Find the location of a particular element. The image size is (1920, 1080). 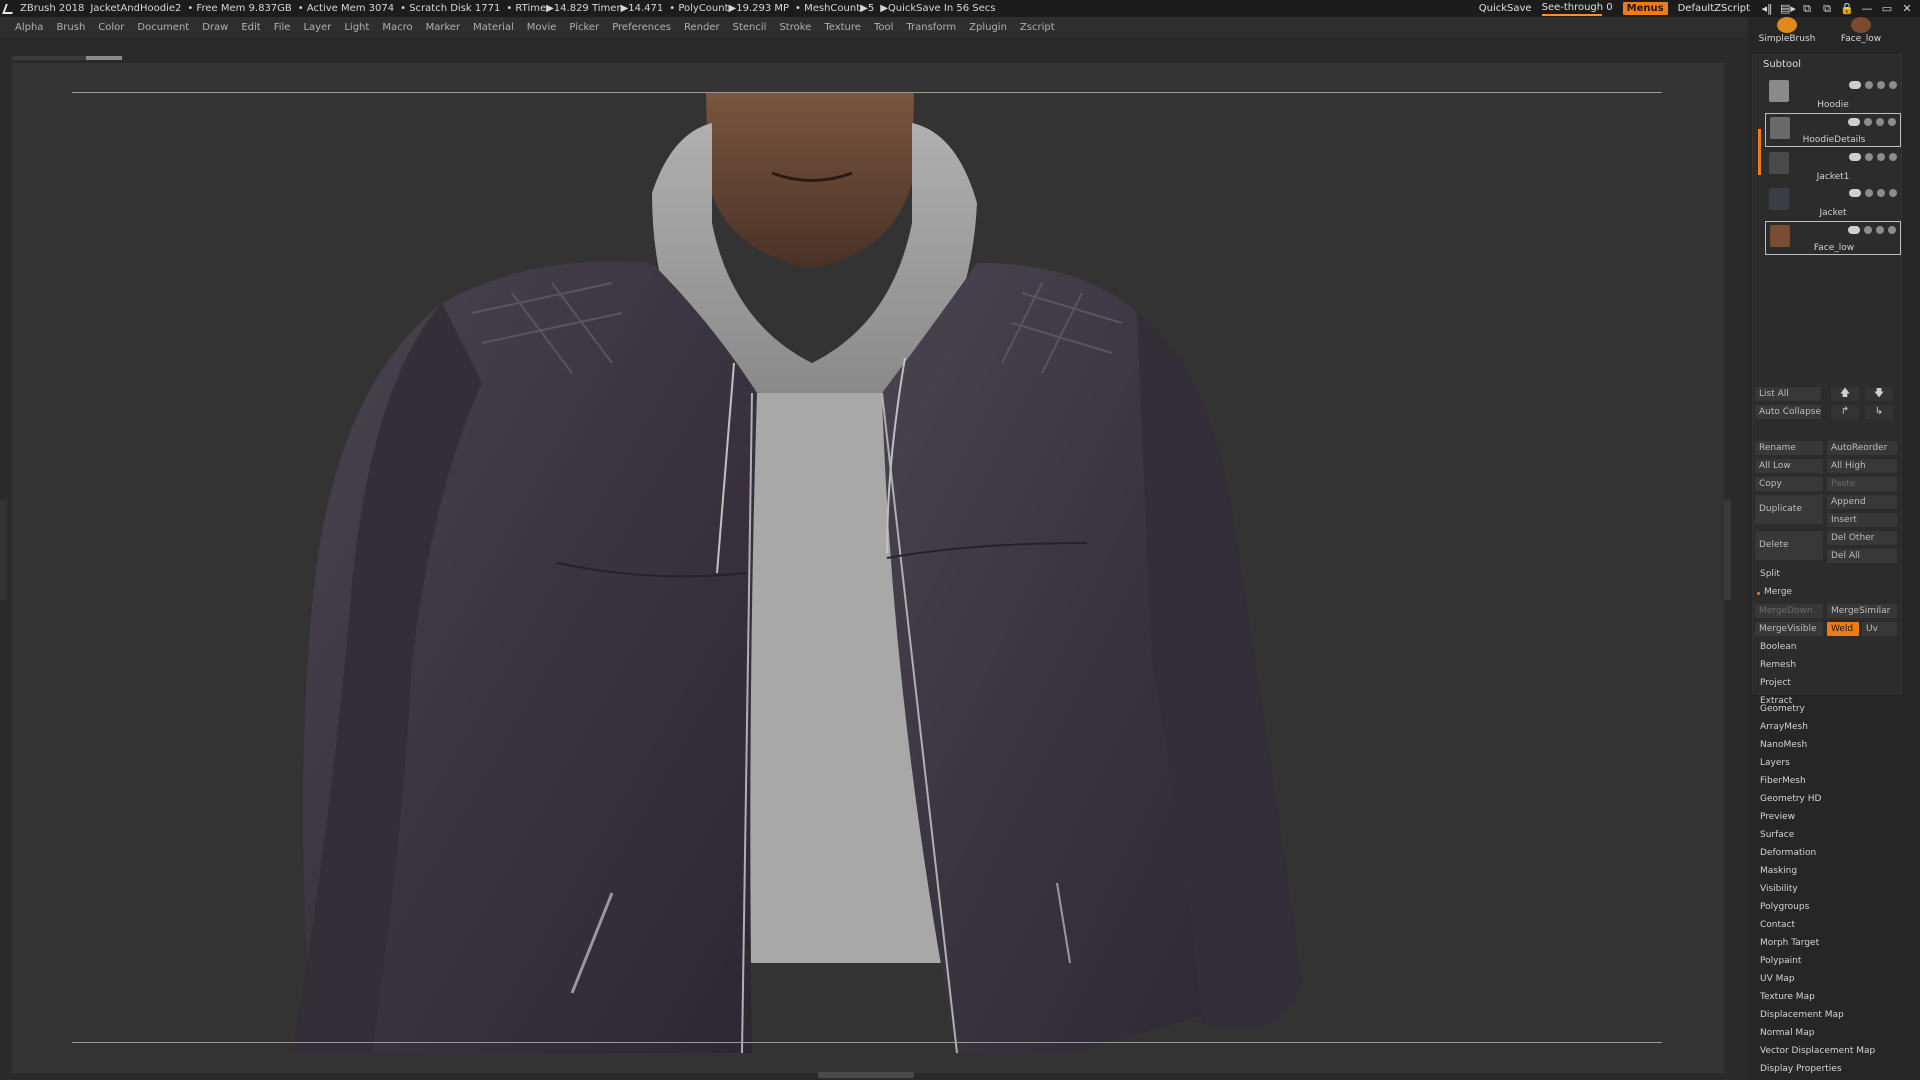

quicksave-button: QuickSave is located at coordinates (1505, 8).